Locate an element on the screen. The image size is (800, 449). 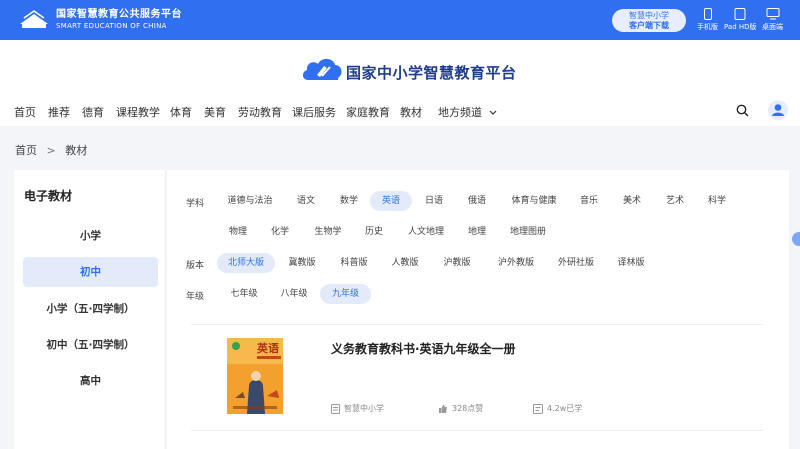
subject-chip-history: 历史 is located at coordinates (374, 232).